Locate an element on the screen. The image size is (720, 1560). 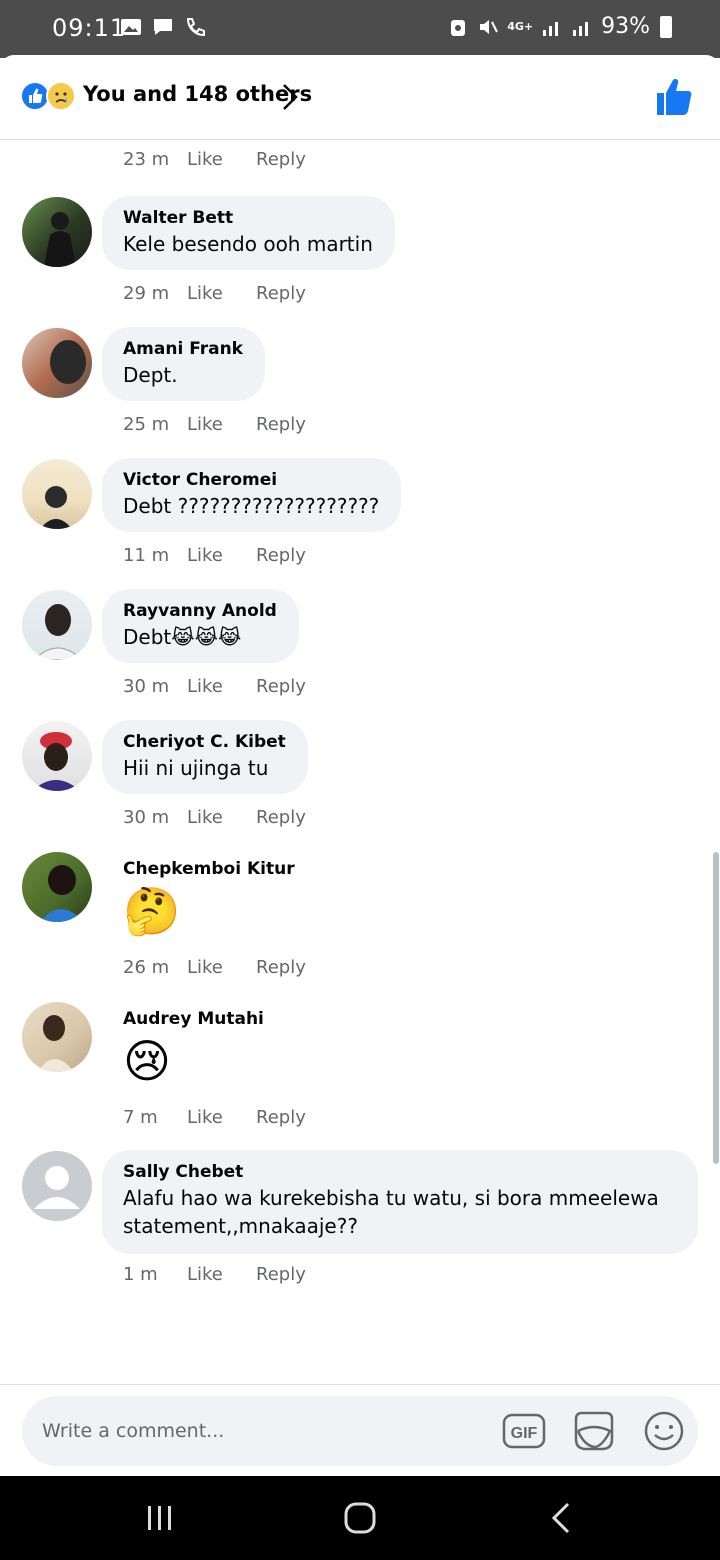
system-nav-bar is located at coordinates (360, 1518).